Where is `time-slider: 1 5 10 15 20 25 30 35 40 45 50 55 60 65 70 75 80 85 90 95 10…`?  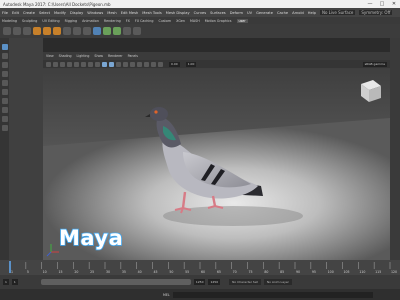 time-slider: 1 5 10 15 20 25 30 35 40 45 50 55 60 65 70 75 80 85 90 95 10… is located at coordinates (200, 267).